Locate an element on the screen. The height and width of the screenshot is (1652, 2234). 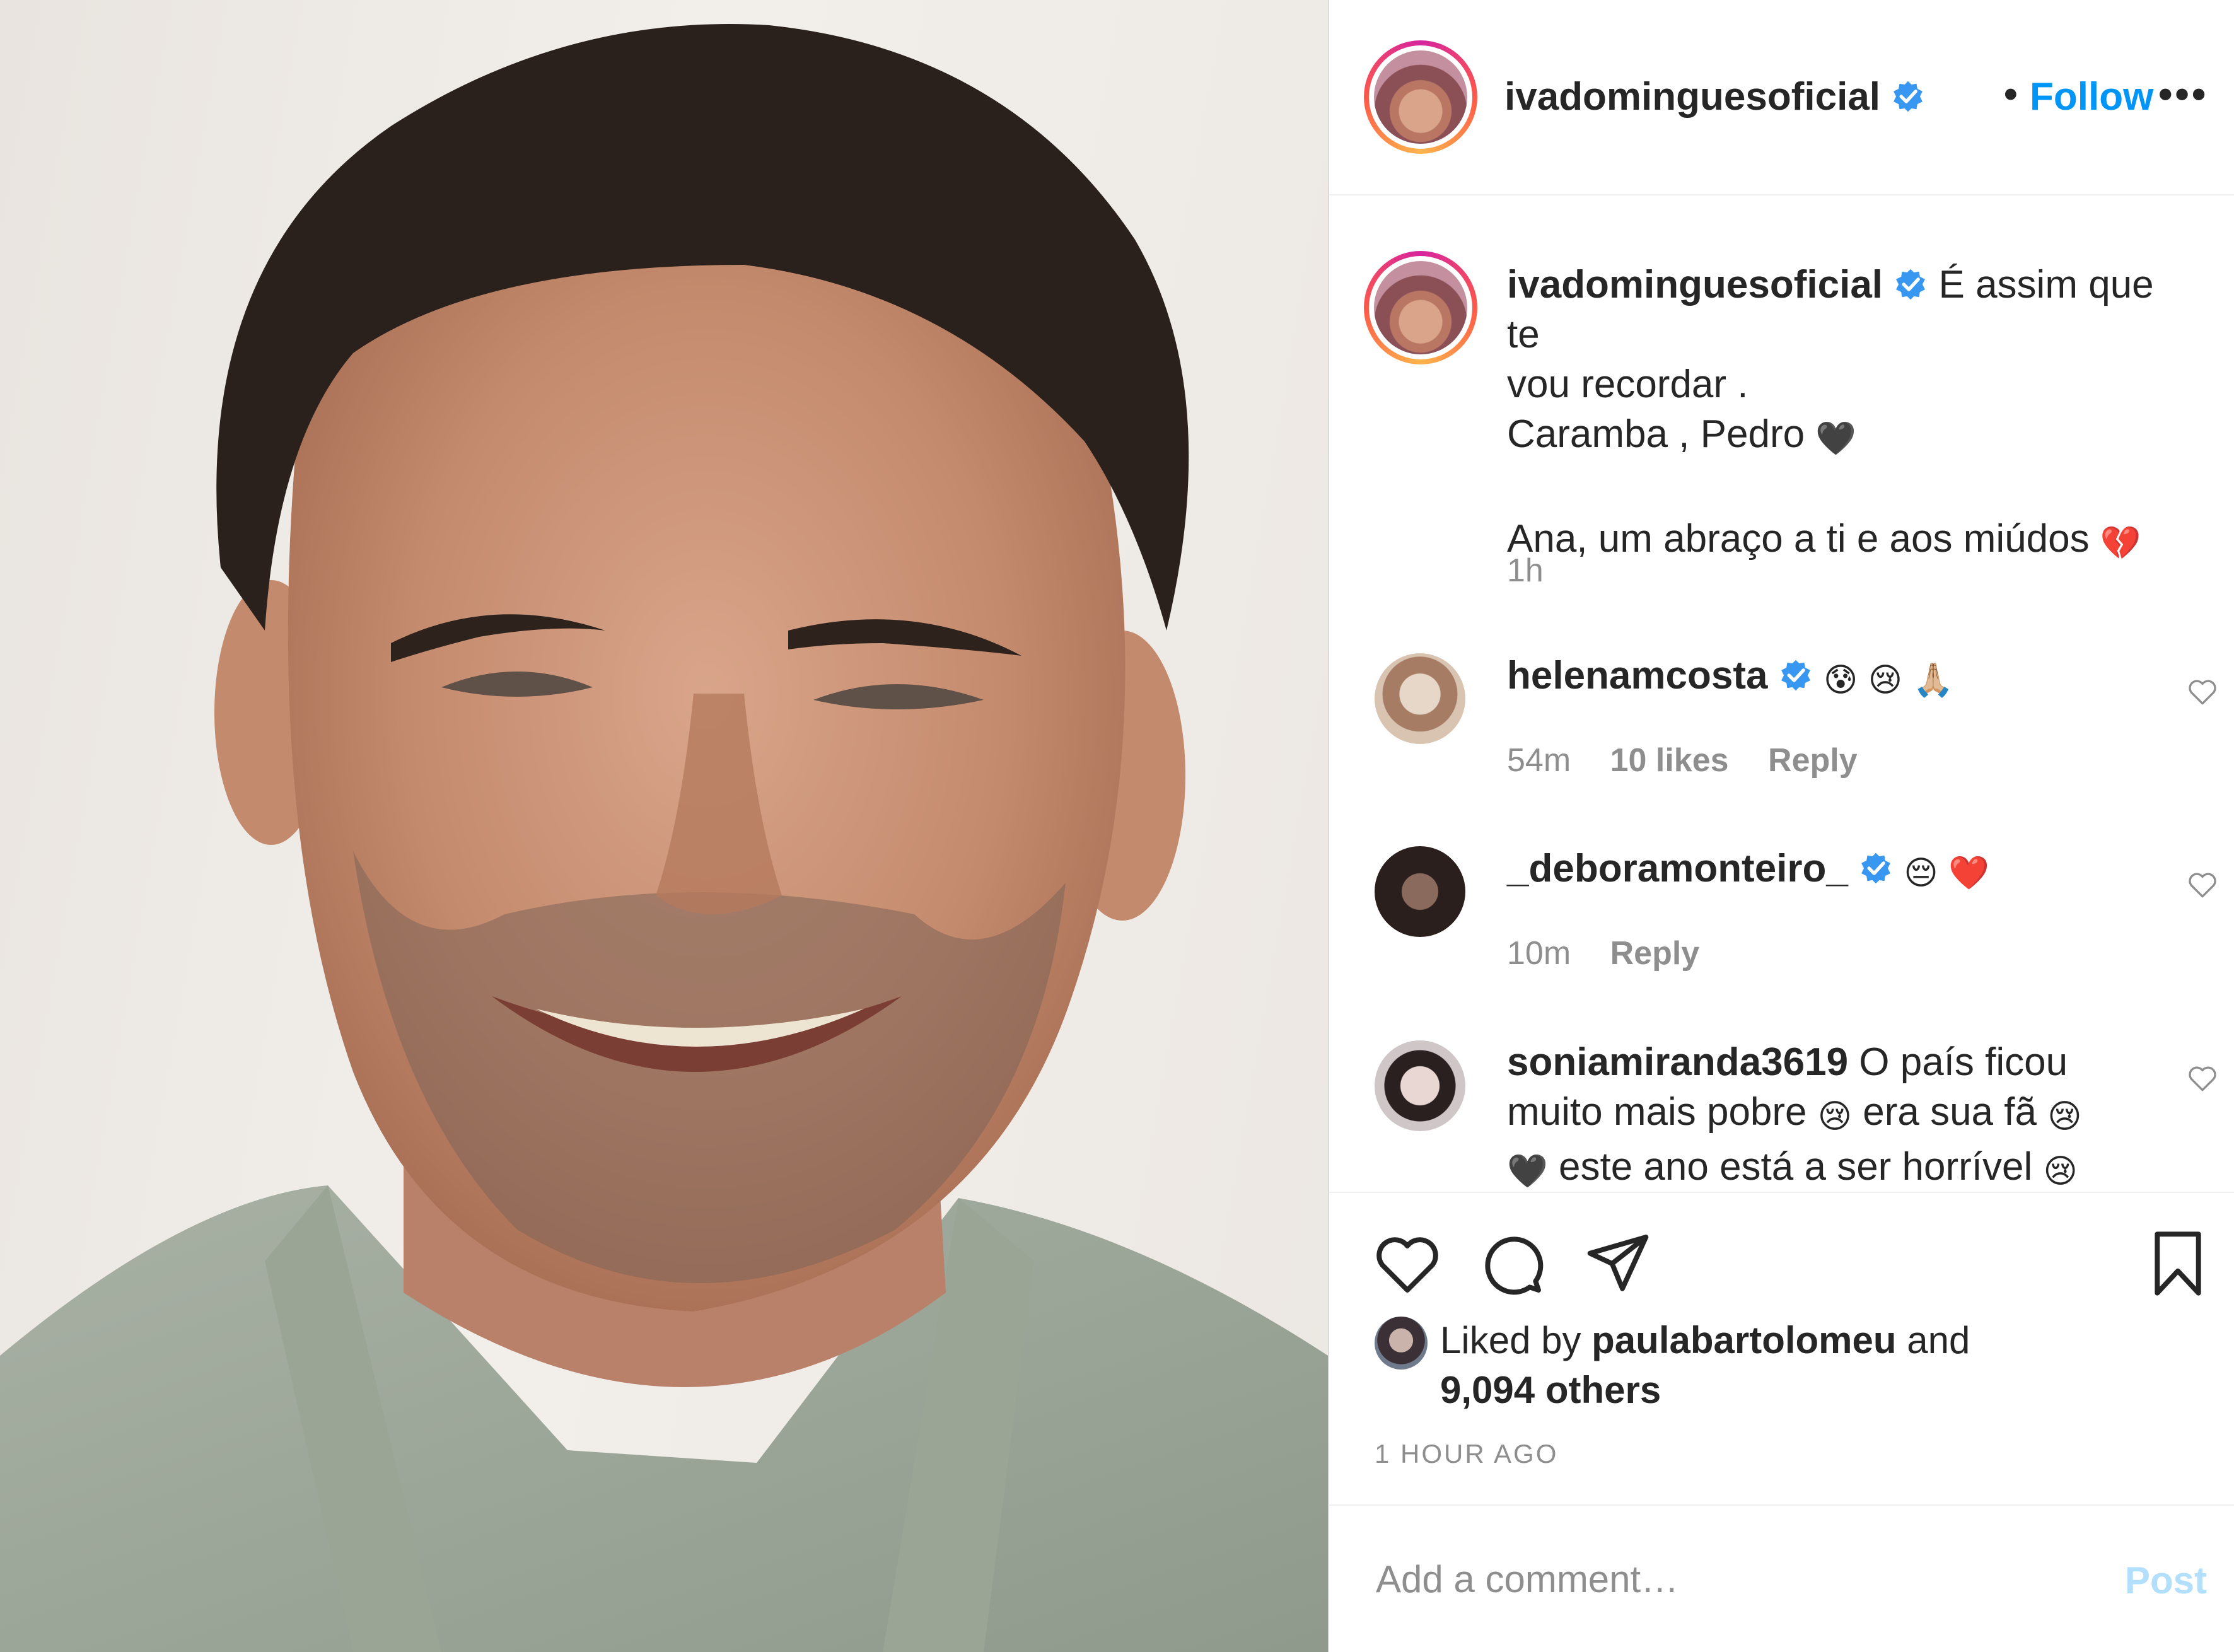
comment-line-3: este ano está a ser horrível is located at coordinates (1796, 1167).